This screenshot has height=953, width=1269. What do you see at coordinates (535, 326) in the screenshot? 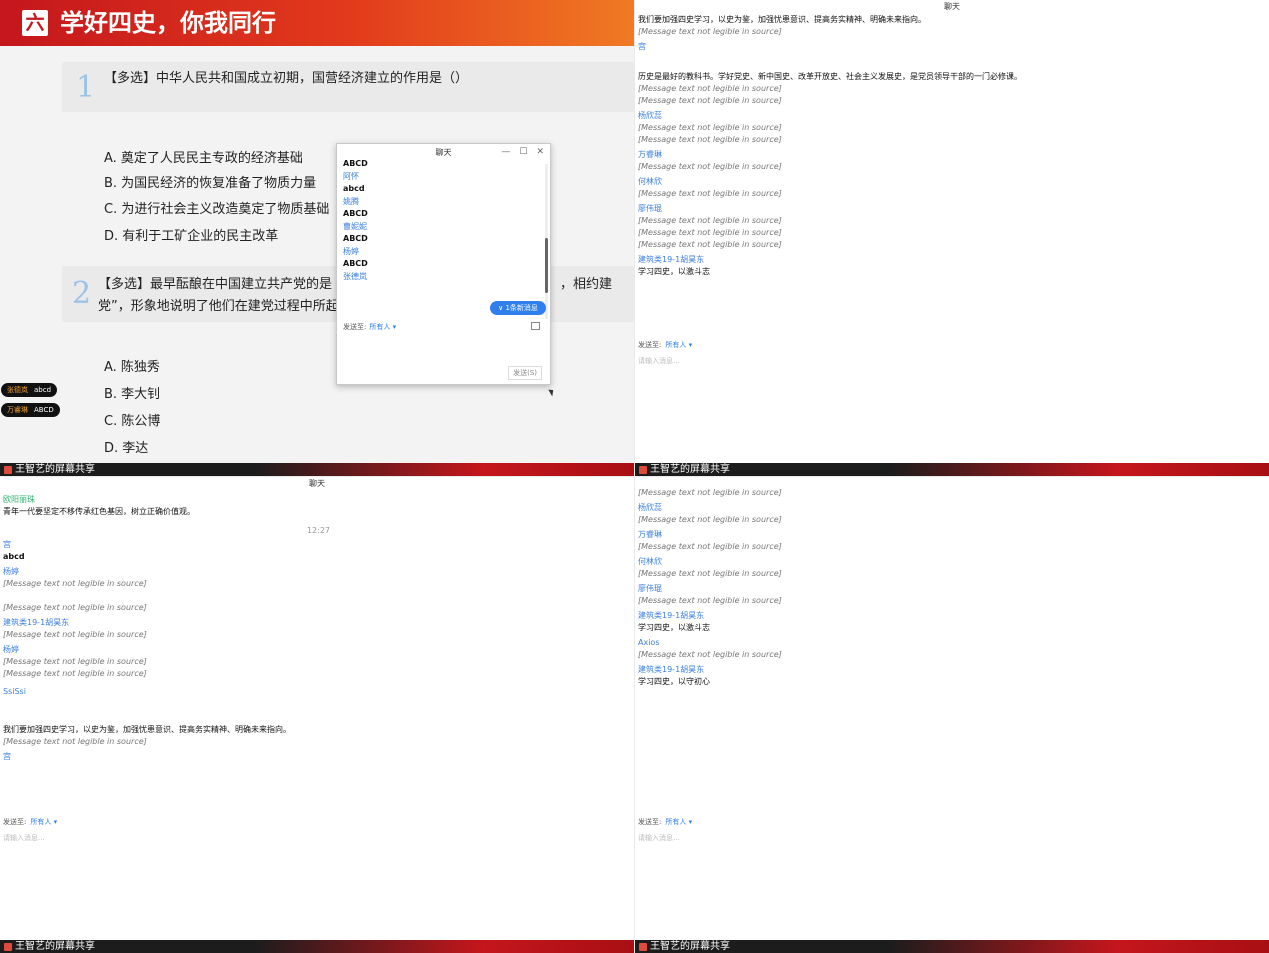
I see `image-icon` at bounding box center [535, 326].